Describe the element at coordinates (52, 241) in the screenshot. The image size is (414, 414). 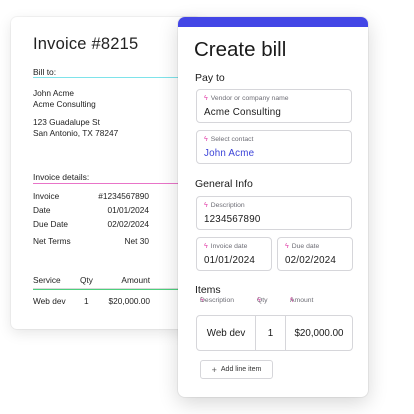
I see `detail-label: Net Terms` at that location.